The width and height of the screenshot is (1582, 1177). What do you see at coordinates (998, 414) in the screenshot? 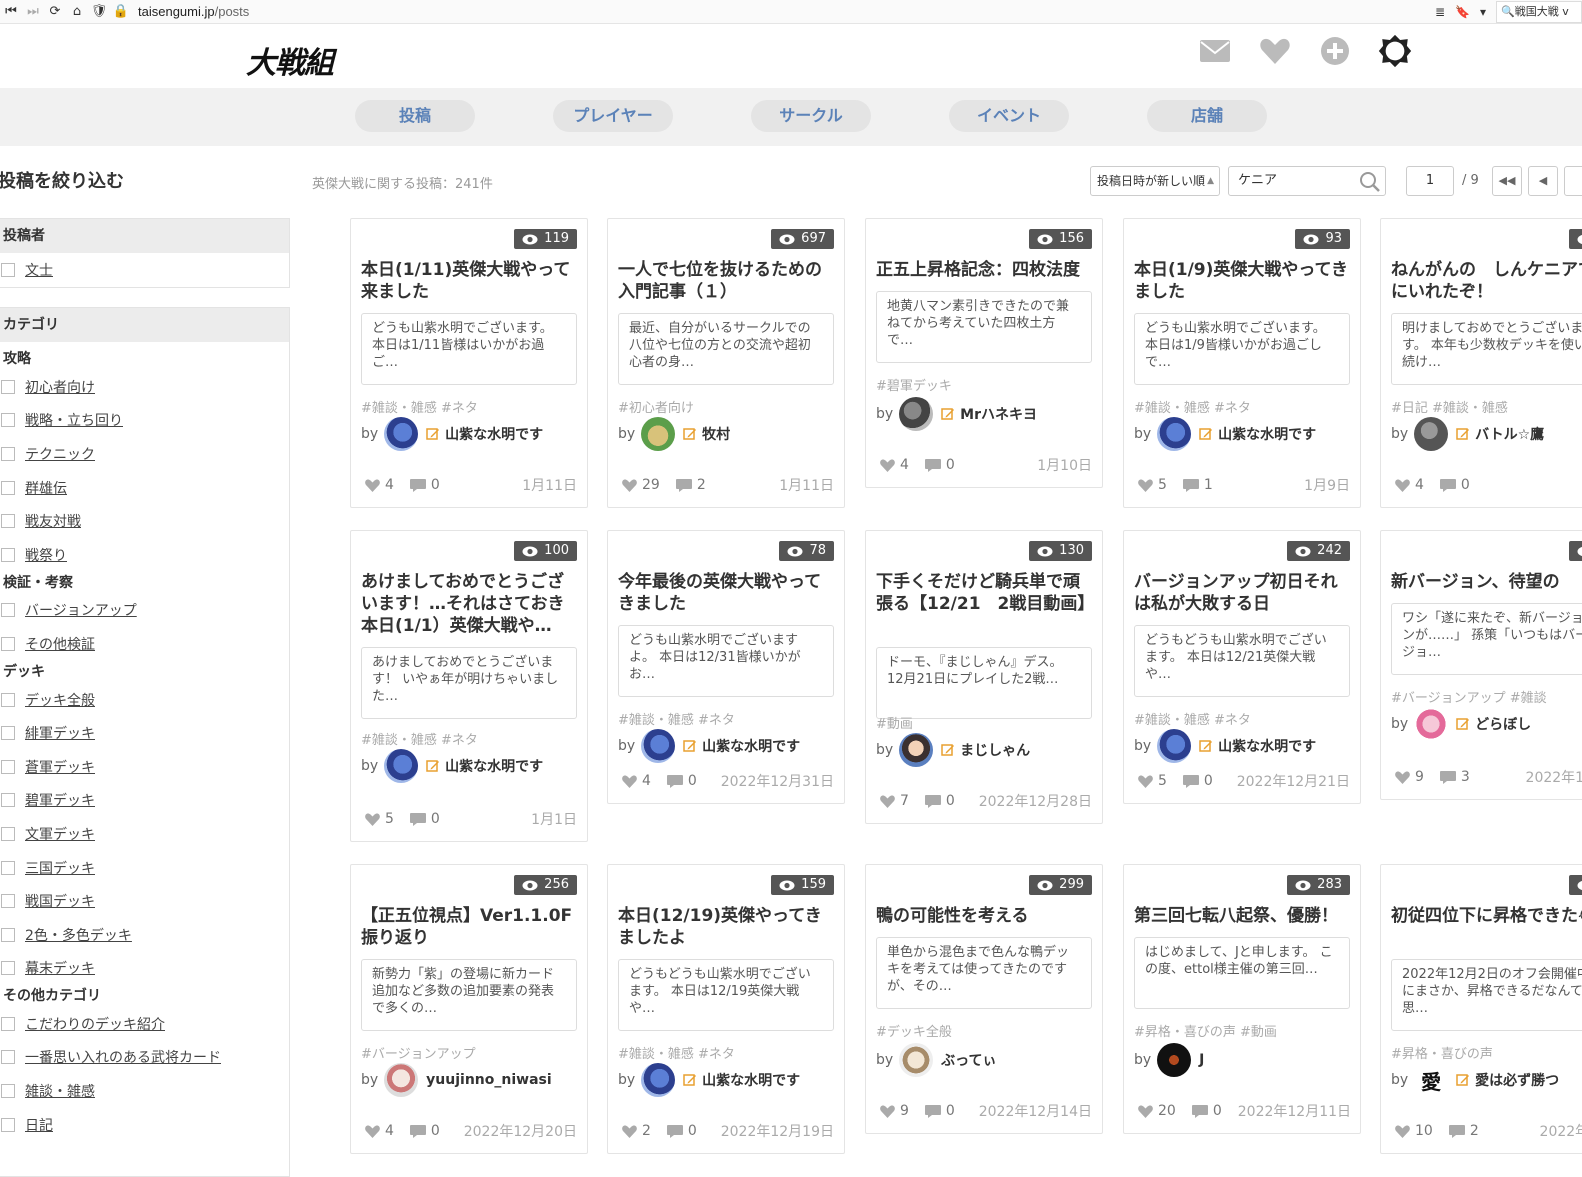
I see `author-name: Mrハネキヨ` at bounding box center [998, 414].